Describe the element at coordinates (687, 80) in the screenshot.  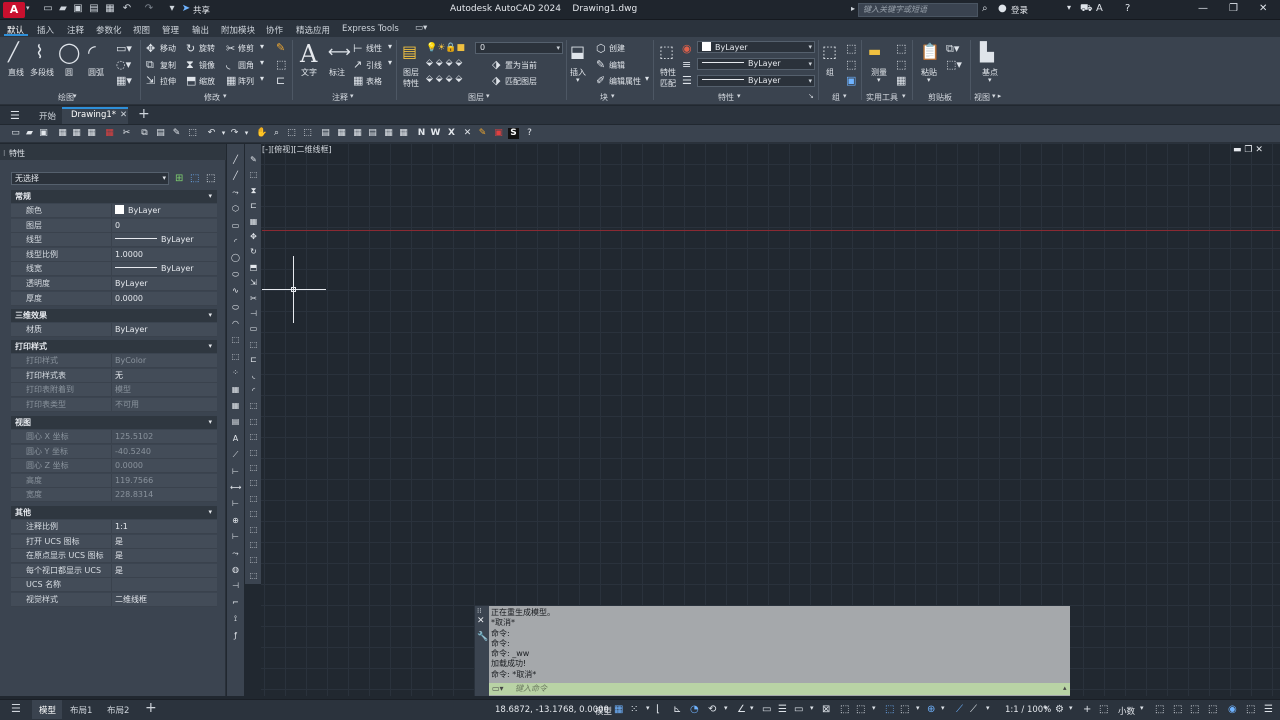
I see `linetype-icon: ☰` at that location.